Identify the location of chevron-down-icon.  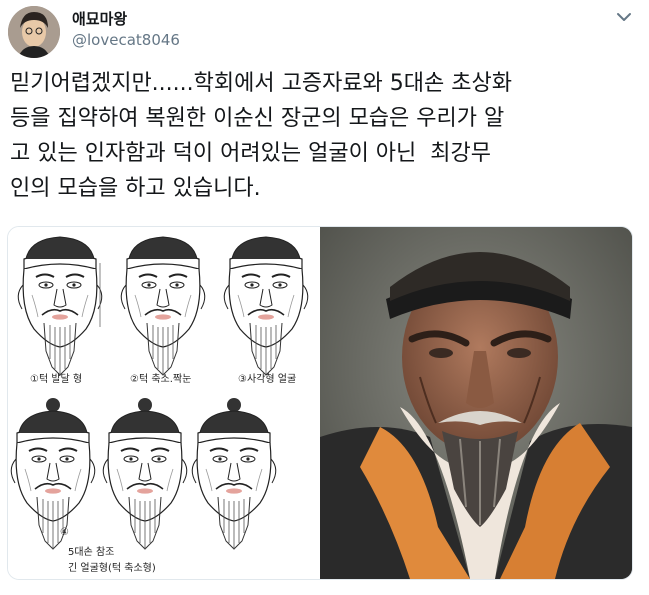
(624, 17).